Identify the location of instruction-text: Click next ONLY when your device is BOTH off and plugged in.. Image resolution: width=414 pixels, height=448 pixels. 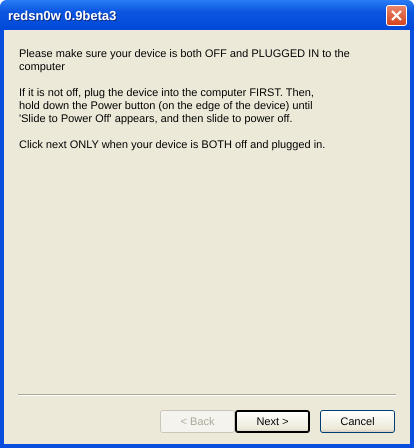
(172, 145).